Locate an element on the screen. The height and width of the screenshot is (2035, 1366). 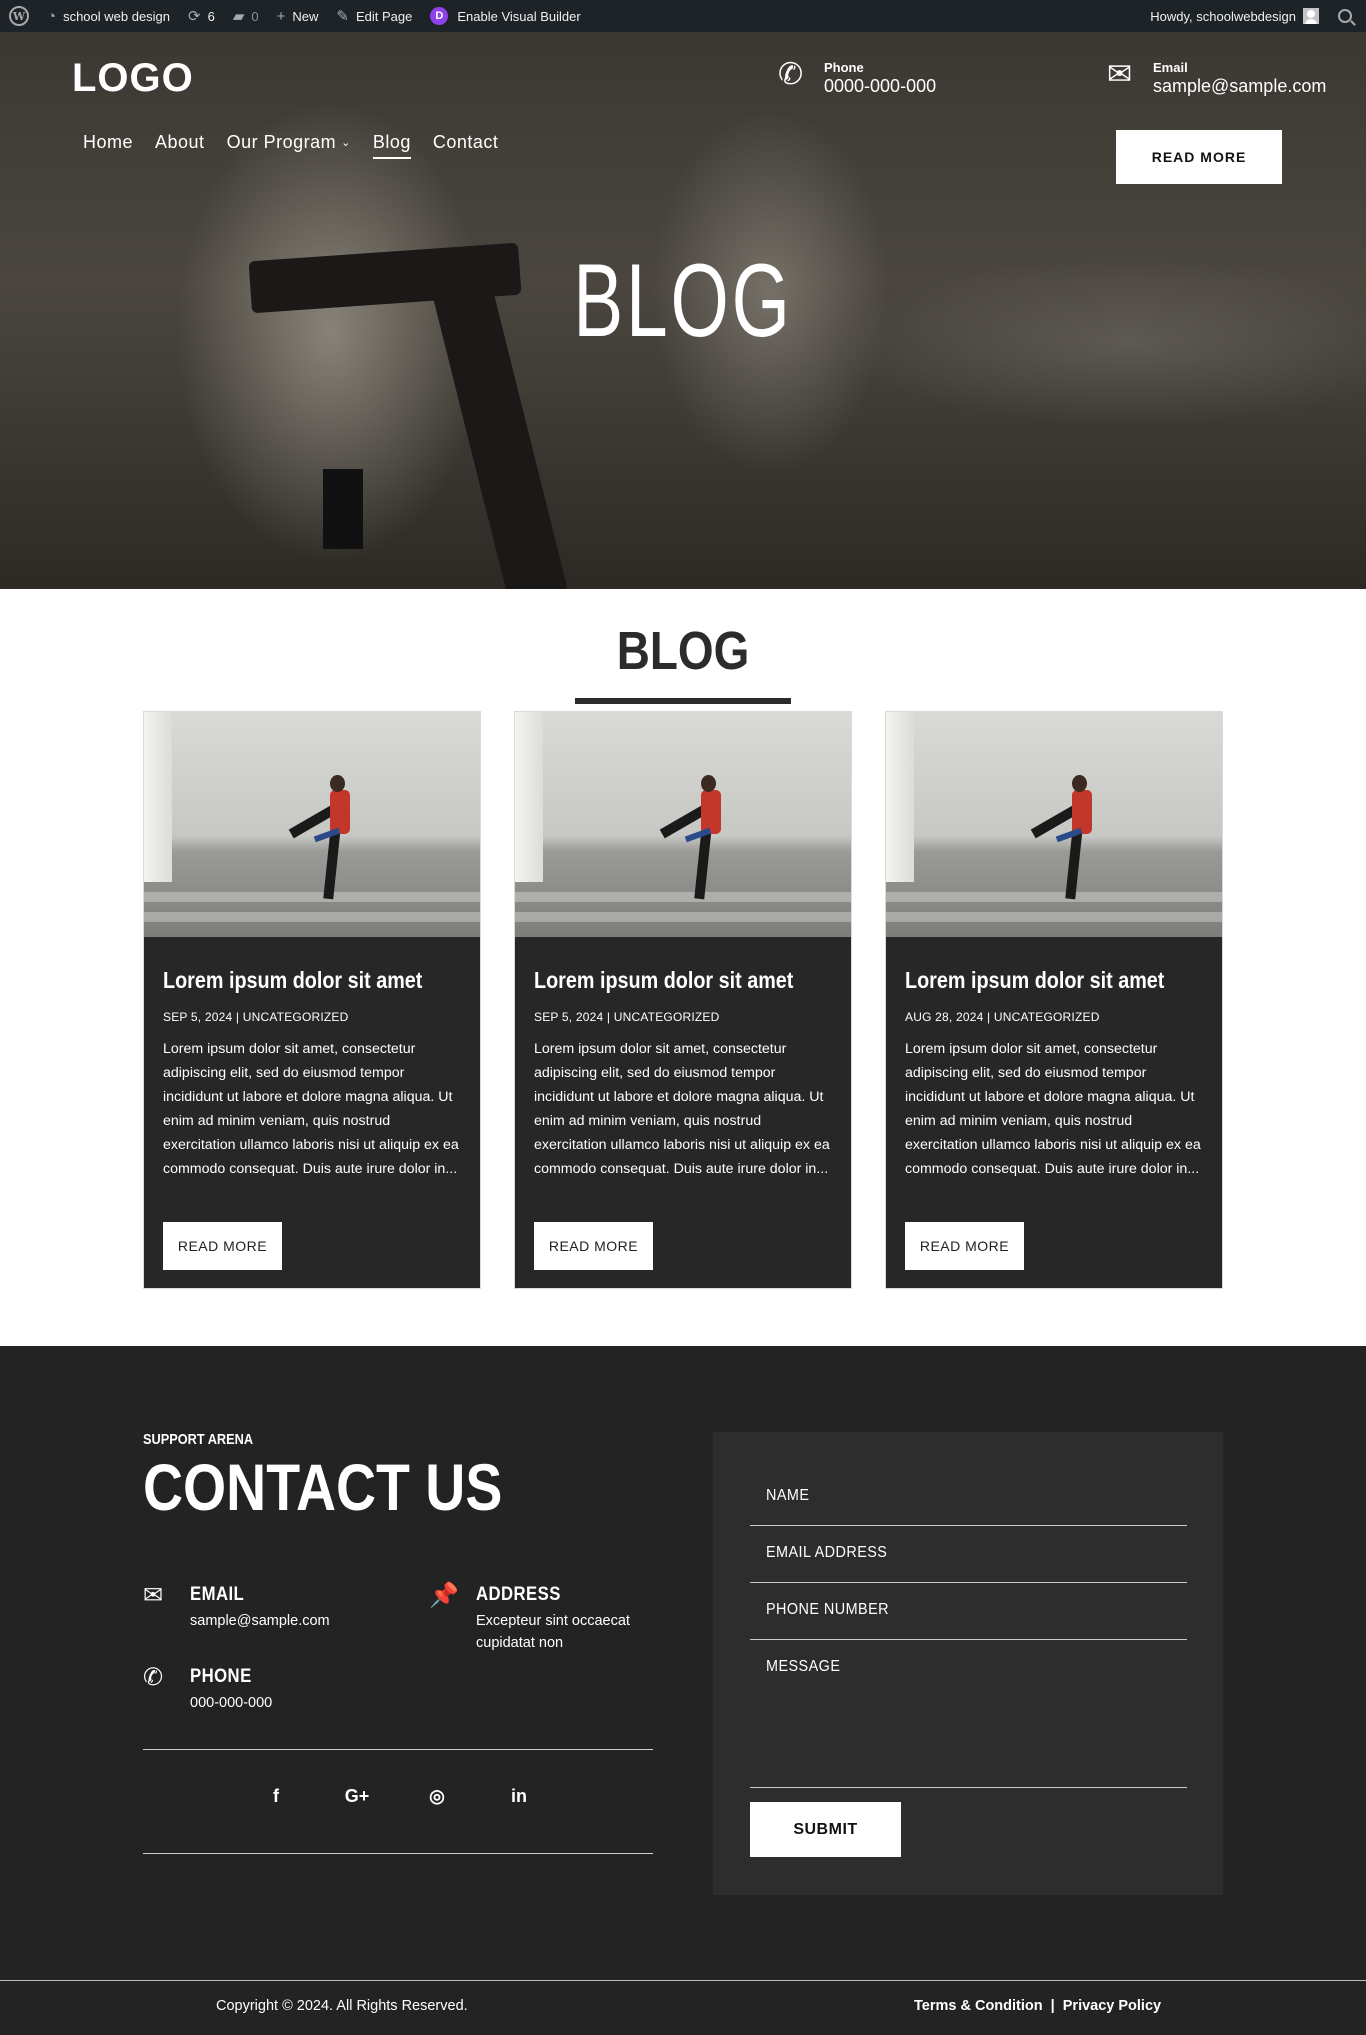
blog-card-meta: SEP 5, 2024 | UNCATEGORIZED is located at coordinates (256, 1017).